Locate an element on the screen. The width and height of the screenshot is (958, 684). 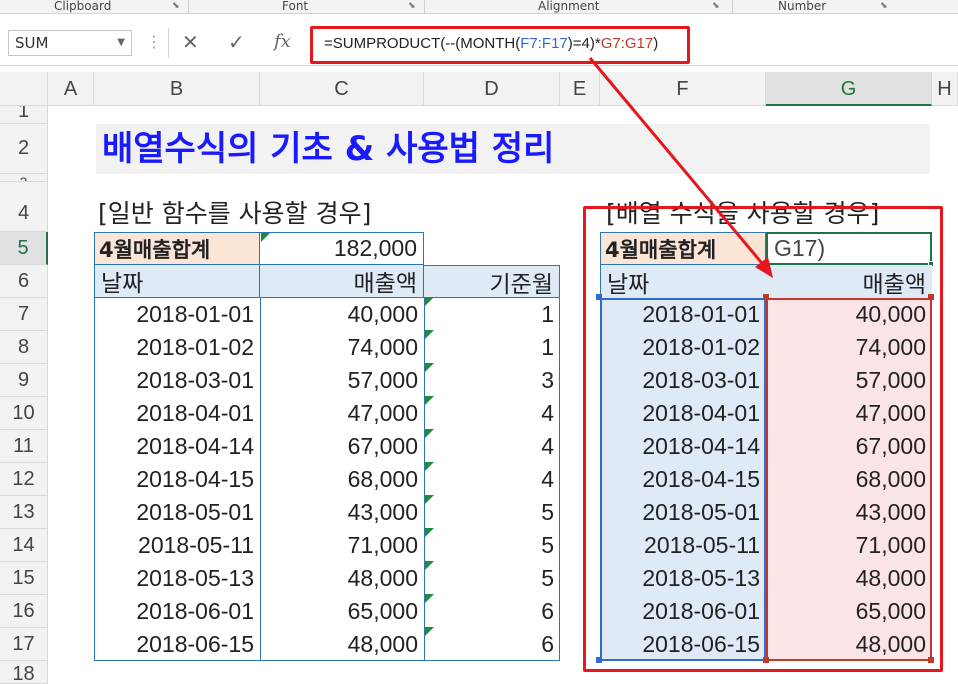
left-date-cell: 2018-01-02 is located at coordinates (177, 347).